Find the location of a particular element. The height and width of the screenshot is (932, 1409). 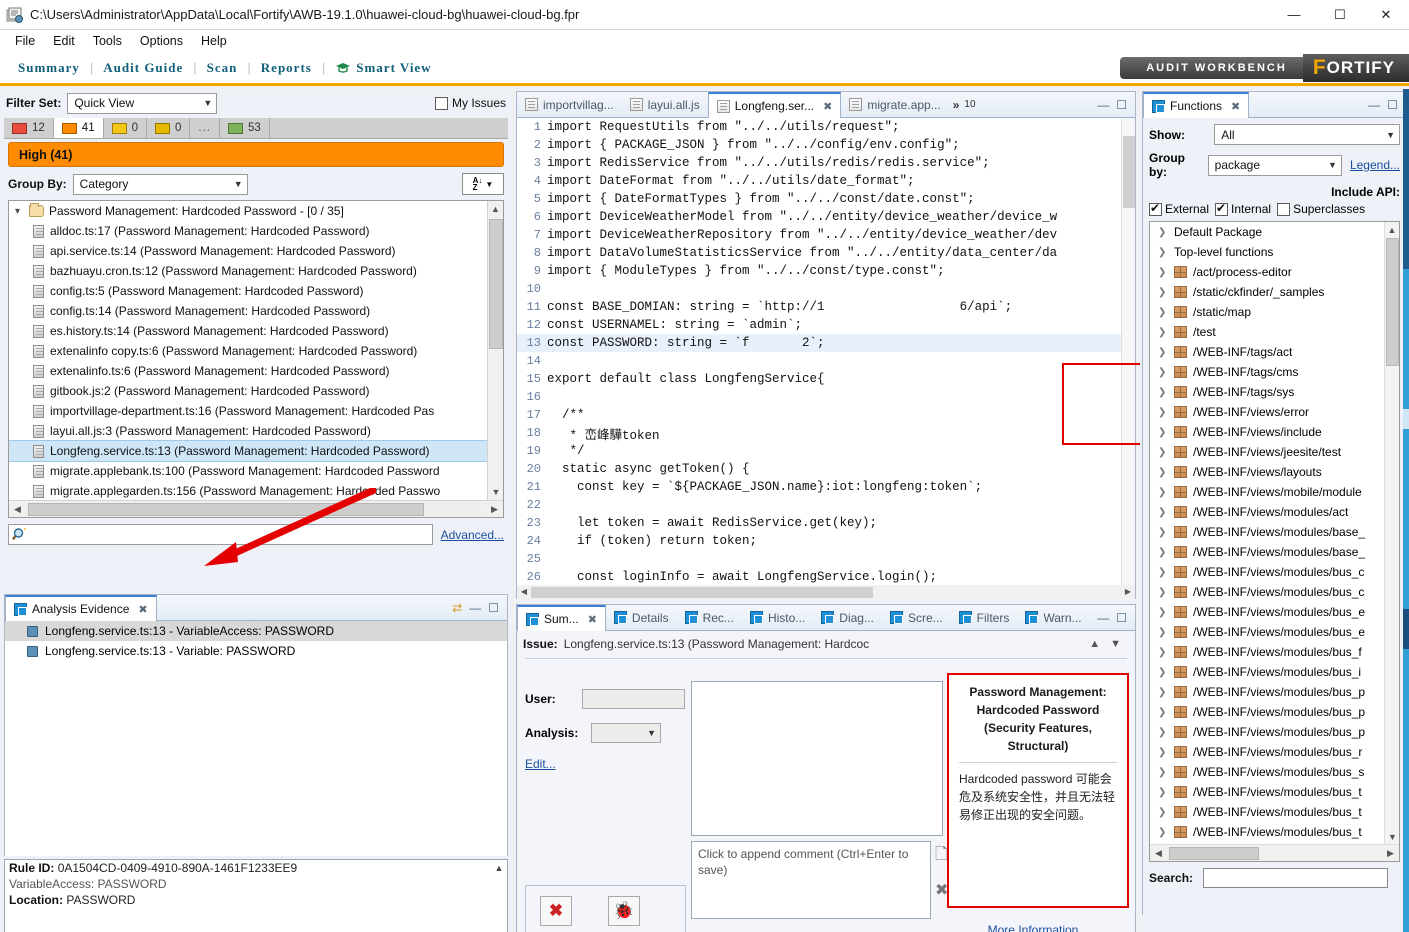

function-node: ❯ /WEB-INF/tags/act is located at coordinates (1274, 352).